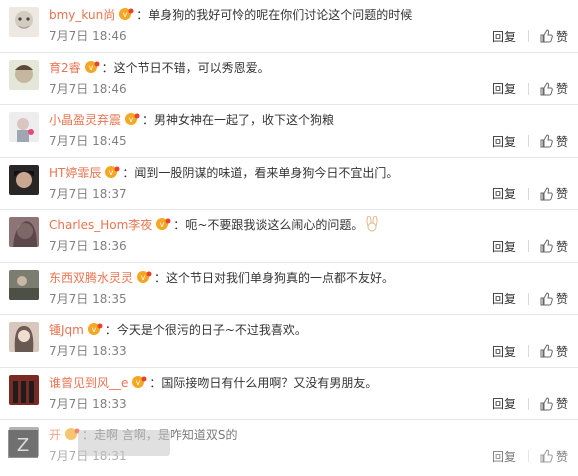  Describe the element at coordinates (372, 223) in the screenshot. I see `bunny-emoji-icon` at that location.